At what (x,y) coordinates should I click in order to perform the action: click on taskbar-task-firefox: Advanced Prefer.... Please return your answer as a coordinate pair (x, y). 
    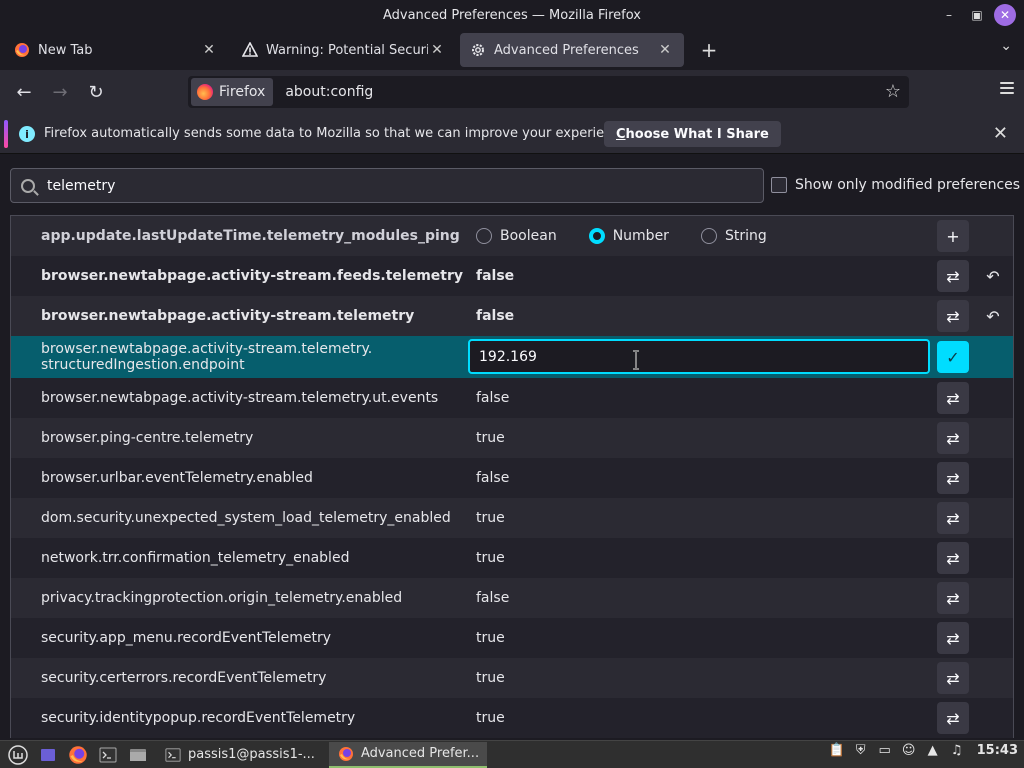
    Looking at the image, I should click on (408, 754).